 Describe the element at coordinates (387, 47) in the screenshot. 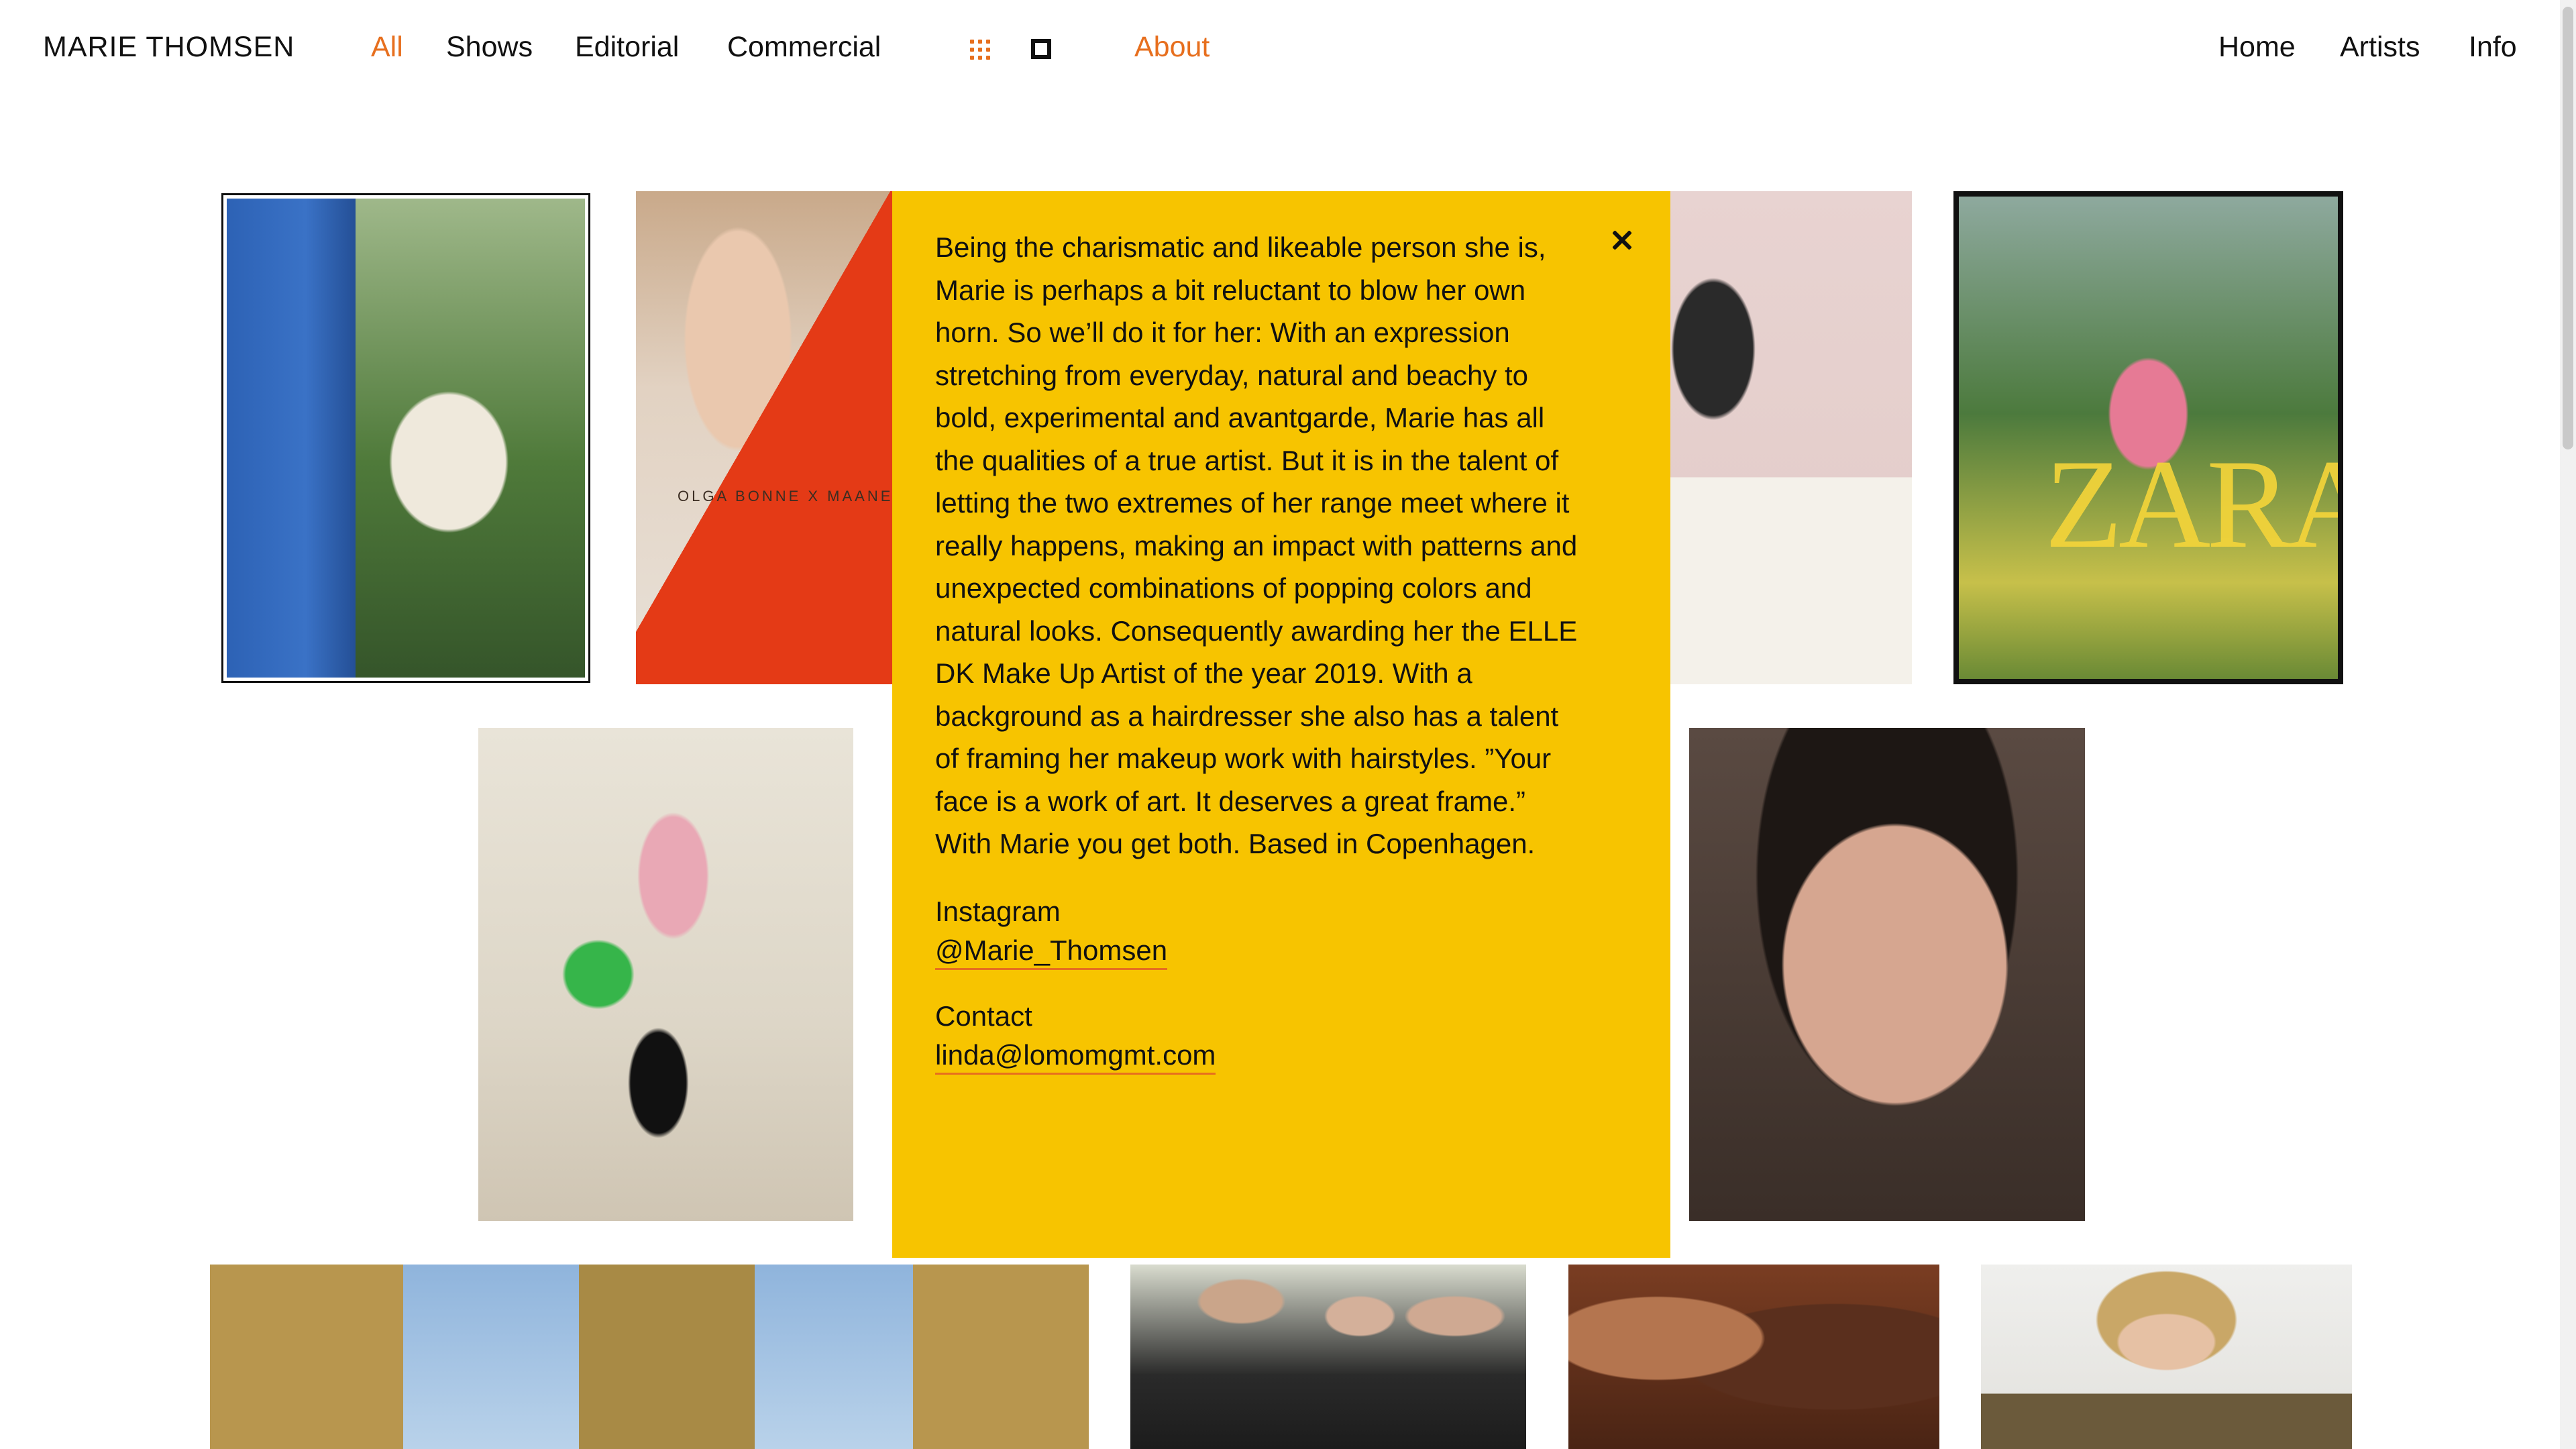

I see `nav-all: All` at that location.